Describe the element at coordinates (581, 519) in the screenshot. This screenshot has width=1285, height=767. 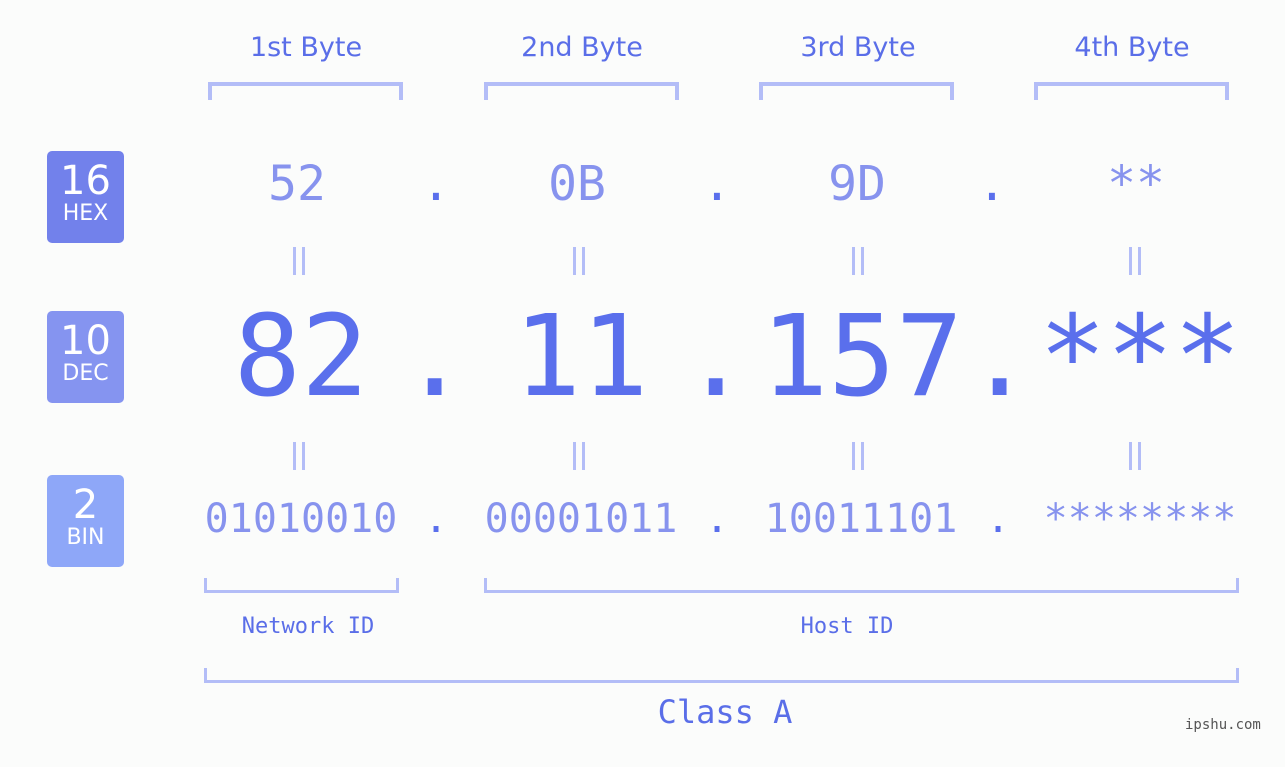
I see `bin-byte-2: 00001011` at that location.